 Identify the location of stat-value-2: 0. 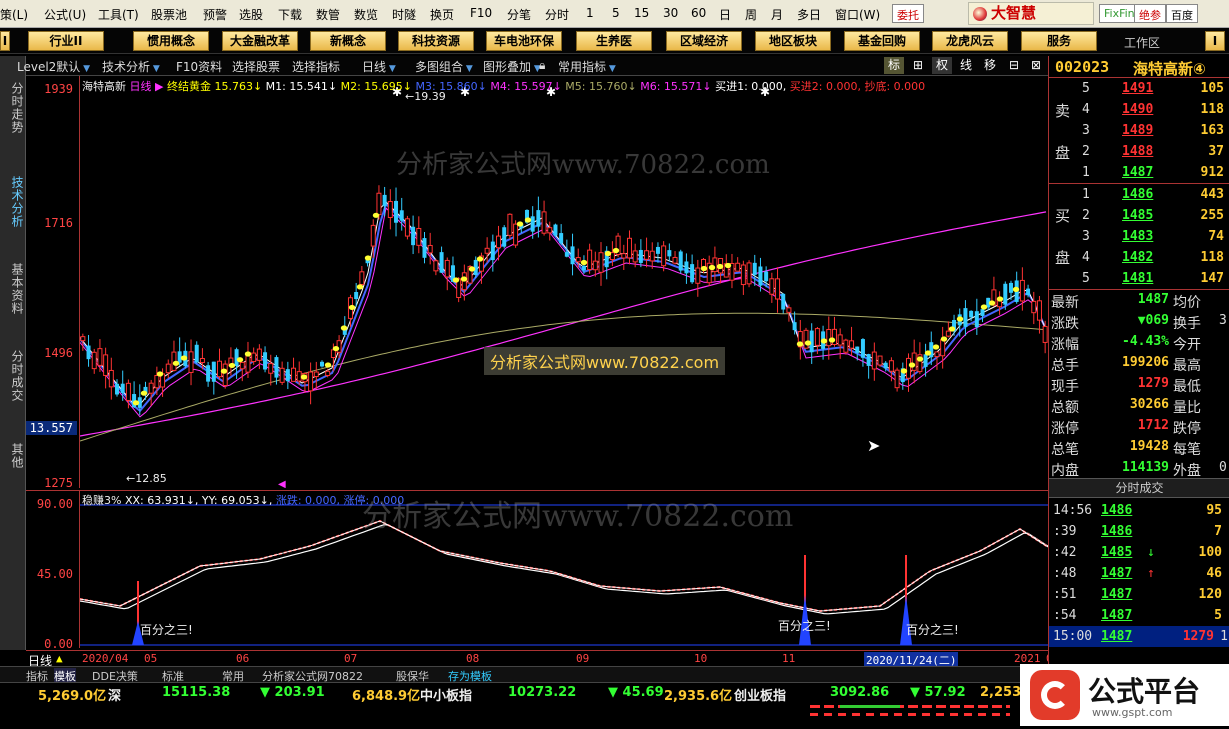
(1223, 467).